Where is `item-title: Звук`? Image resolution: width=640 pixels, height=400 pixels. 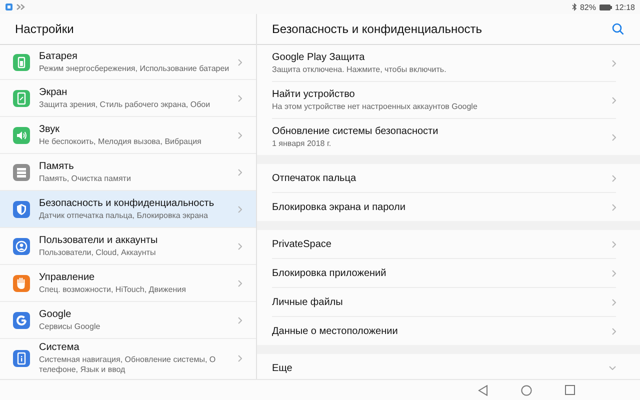 item-title: Звук is located at coordinates (50, 129).